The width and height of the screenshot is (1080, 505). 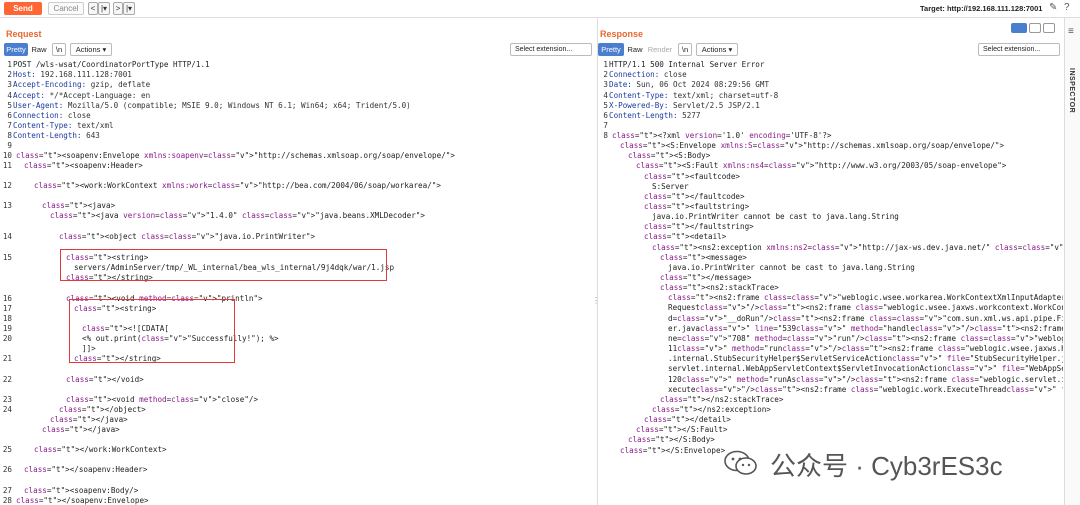 What do you see at coordinates (79, 205) in the screenshot?
I see `request-code-line: class="t"><java>` at bounding box center [79, 205].